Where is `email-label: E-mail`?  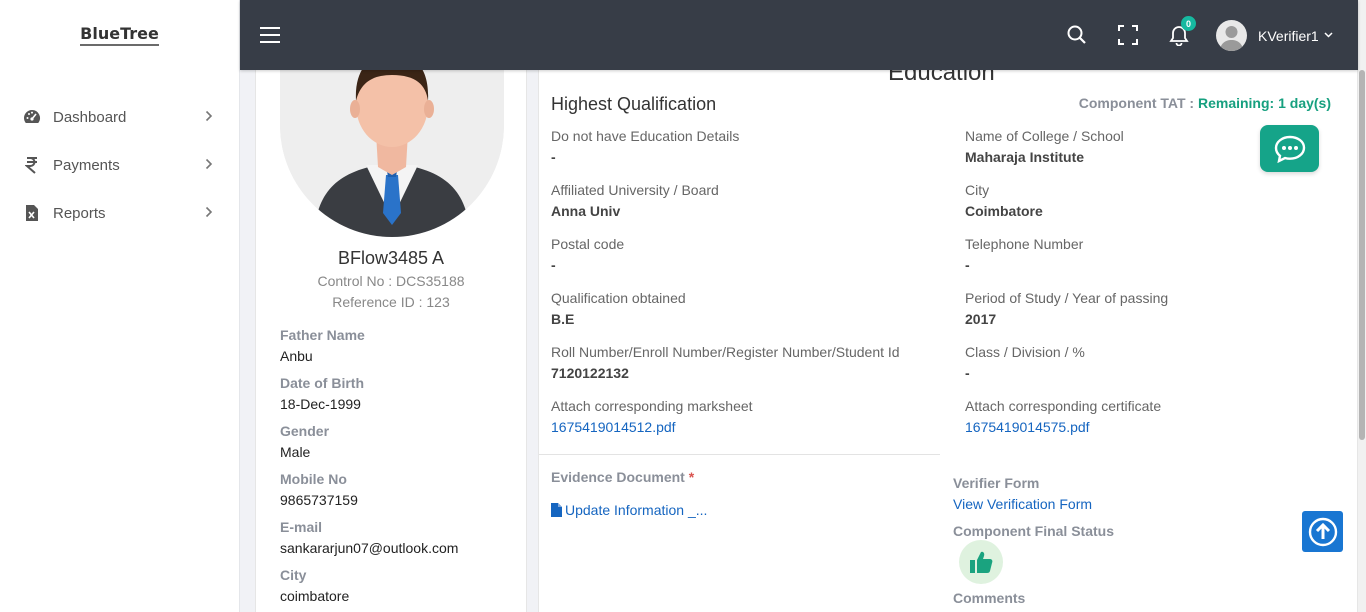 email-label: E-mail is located at coordinates (301, 527).